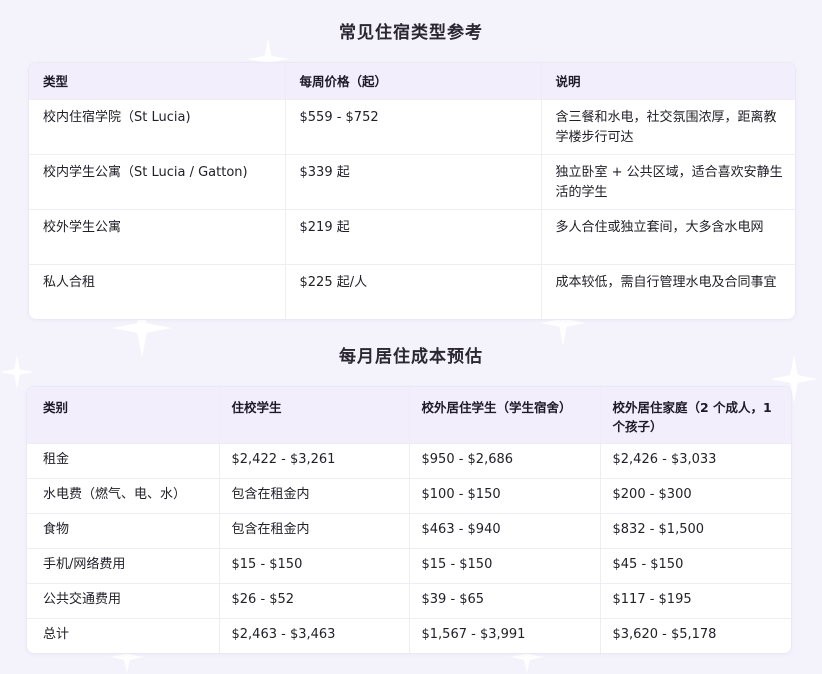 Image resolution: width=822 pixels, height=674 pixels. I want to click on cost-value-cell: $200 - $300, so click(695, 496).